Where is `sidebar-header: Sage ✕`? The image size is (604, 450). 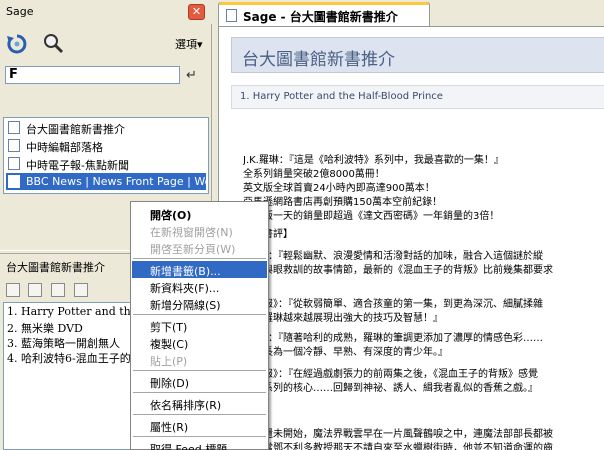 sidebar-header: Sage ✕ is located at coordinates (106, 12).